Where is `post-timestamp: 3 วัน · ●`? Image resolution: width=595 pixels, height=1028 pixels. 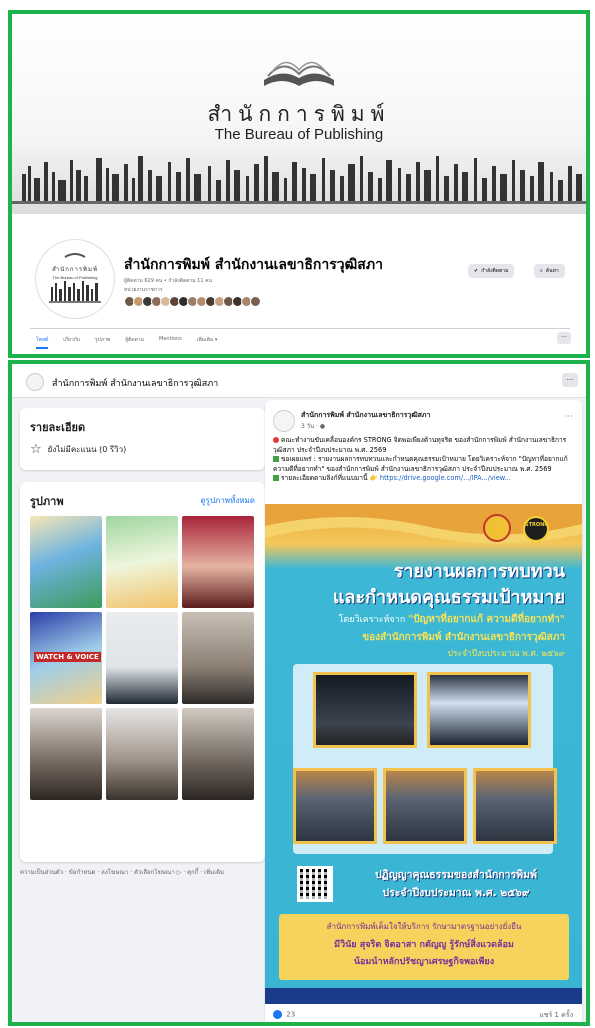
post-timestamp: 3 วัน · ● is located at coordinates (313, 426).